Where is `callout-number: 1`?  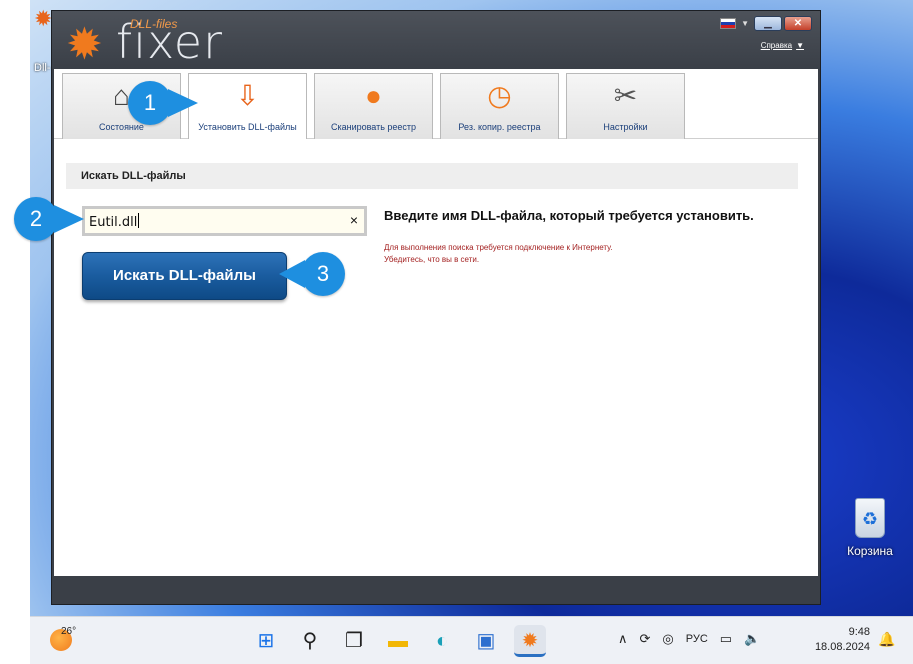 callout-number: 1 is located at coordinates (150, 102).